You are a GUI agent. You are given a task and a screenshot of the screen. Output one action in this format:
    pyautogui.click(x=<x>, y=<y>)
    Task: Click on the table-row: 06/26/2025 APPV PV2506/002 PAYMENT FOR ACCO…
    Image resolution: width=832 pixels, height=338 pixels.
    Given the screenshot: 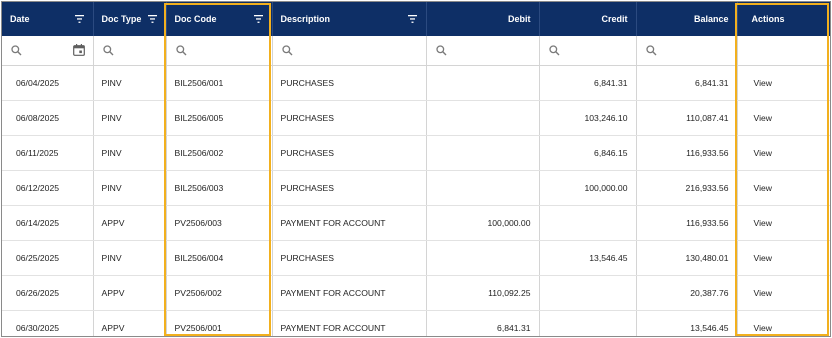 What is the action you would take?
    pyautogui.click(x=416, y=293)
    